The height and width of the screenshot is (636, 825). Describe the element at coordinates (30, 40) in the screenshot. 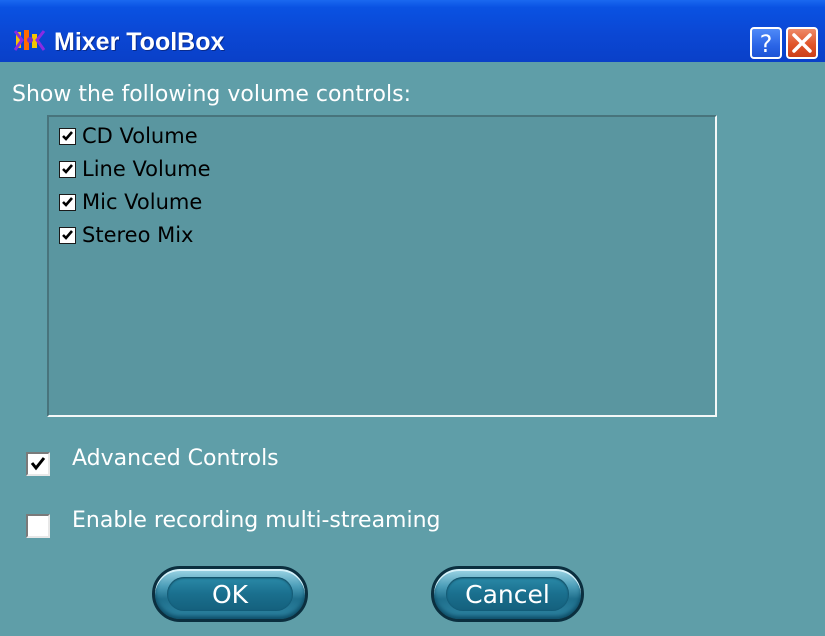

I see `mixer-app-icon` at that location.